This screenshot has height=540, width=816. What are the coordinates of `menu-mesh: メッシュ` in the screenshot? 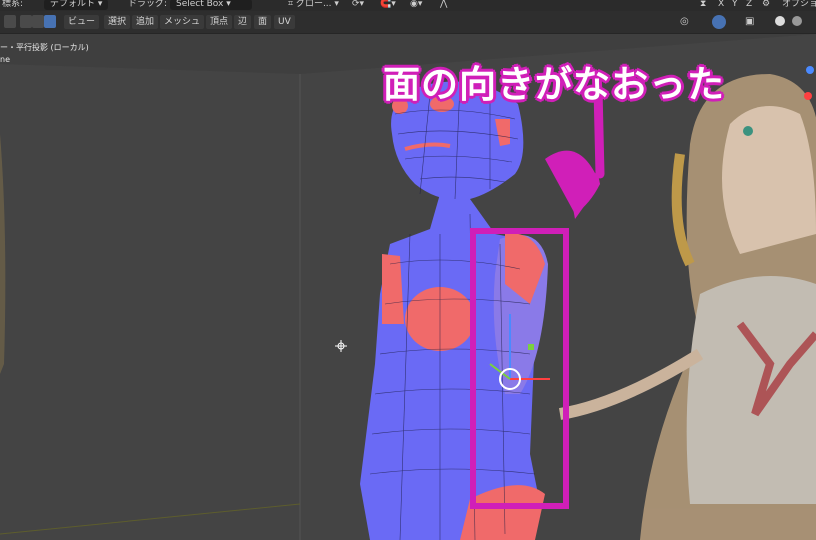 It's located at (182, 22).